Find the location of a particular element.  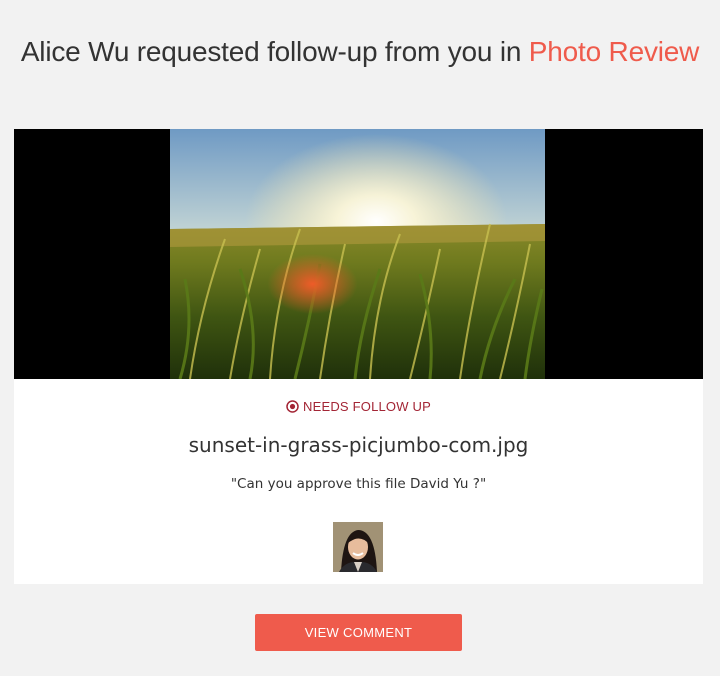

comment-text: "Can you approve this file David Yu ?" is located at coordinates (358, 484).